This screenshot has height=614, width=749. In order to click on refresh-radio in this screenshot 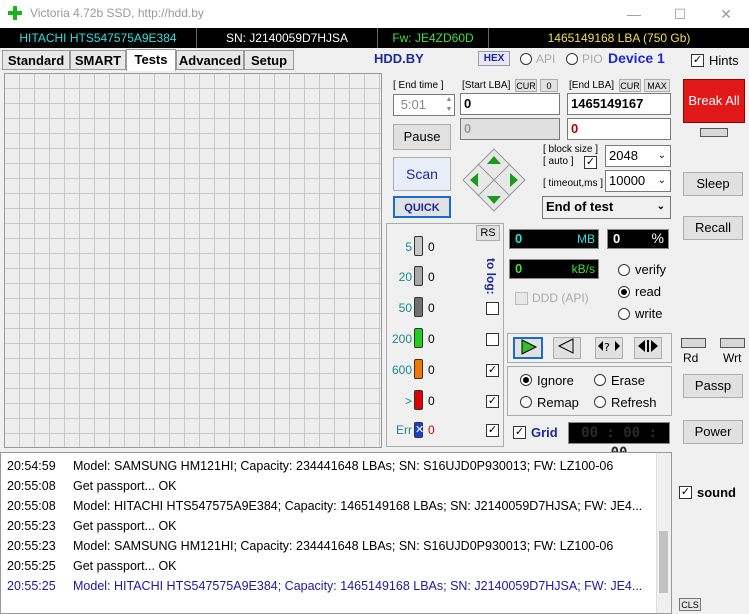, I will do `click(600, 402)`.